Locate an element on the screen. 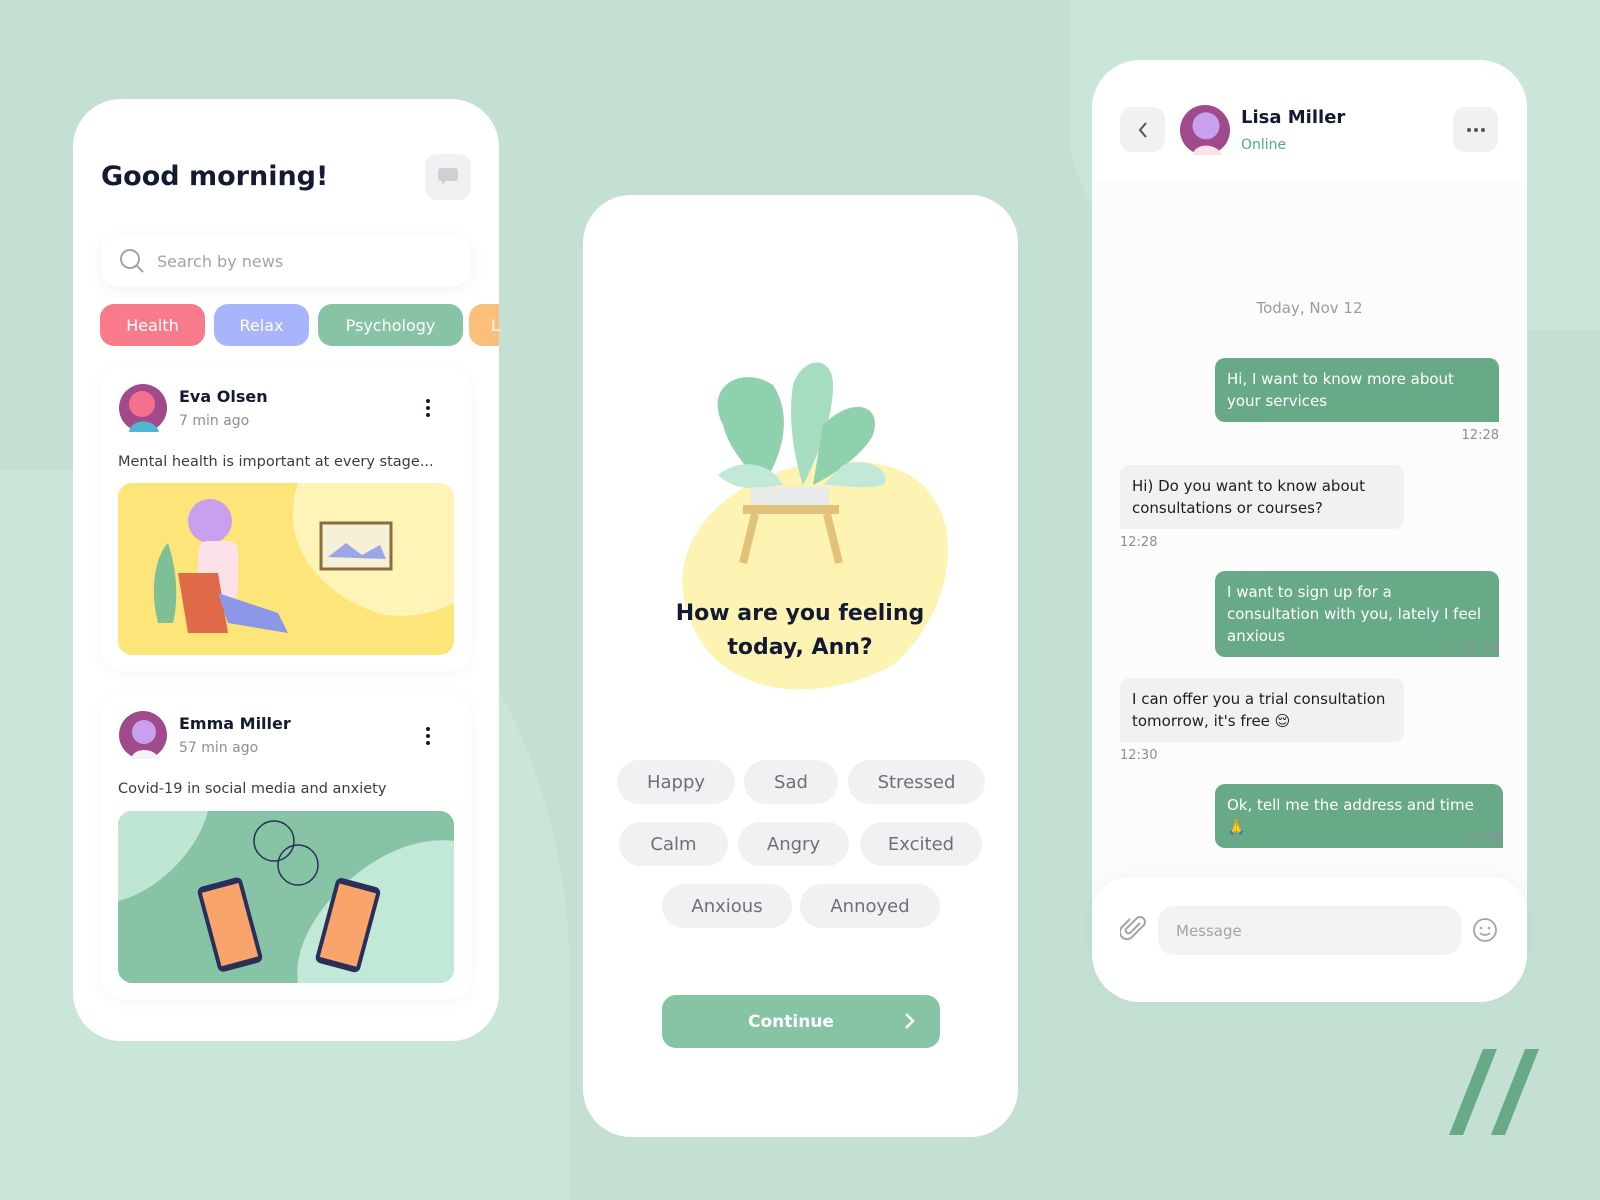  ellipsis-icon is located at coordinates (1475, 129).